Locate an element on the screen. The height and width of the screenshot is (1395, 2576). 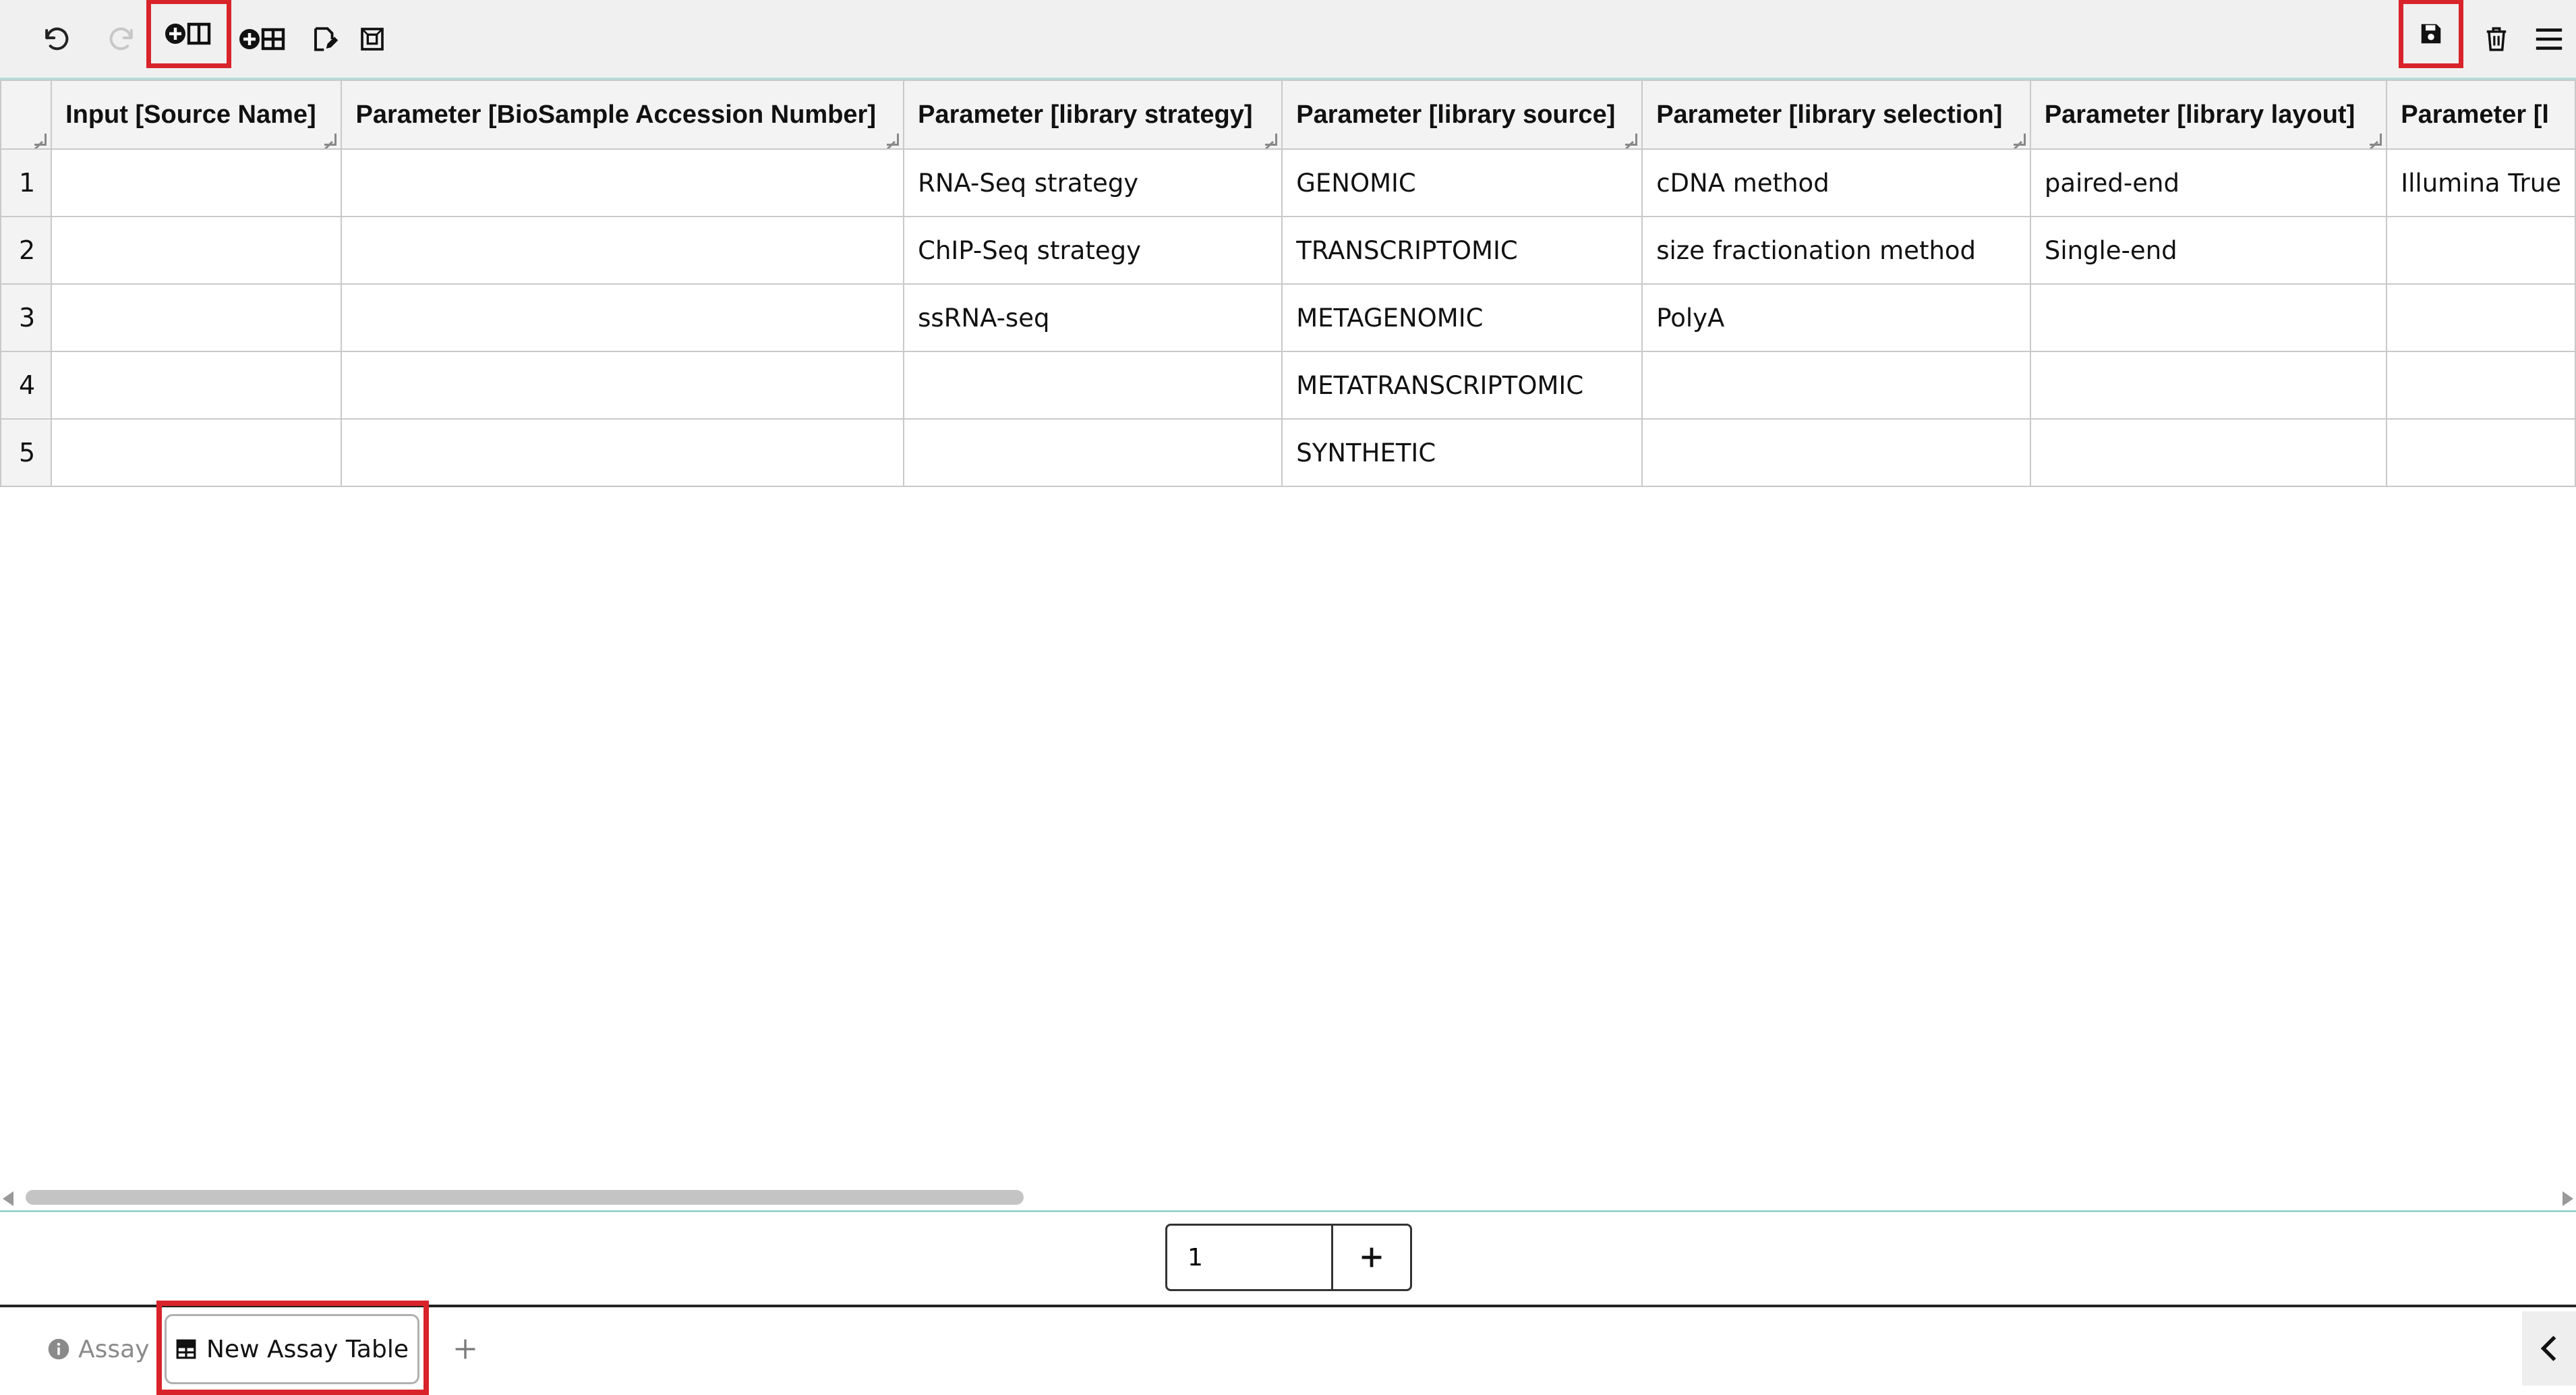
collapse-sidebar-button is located at coordinates (2549, 1348).